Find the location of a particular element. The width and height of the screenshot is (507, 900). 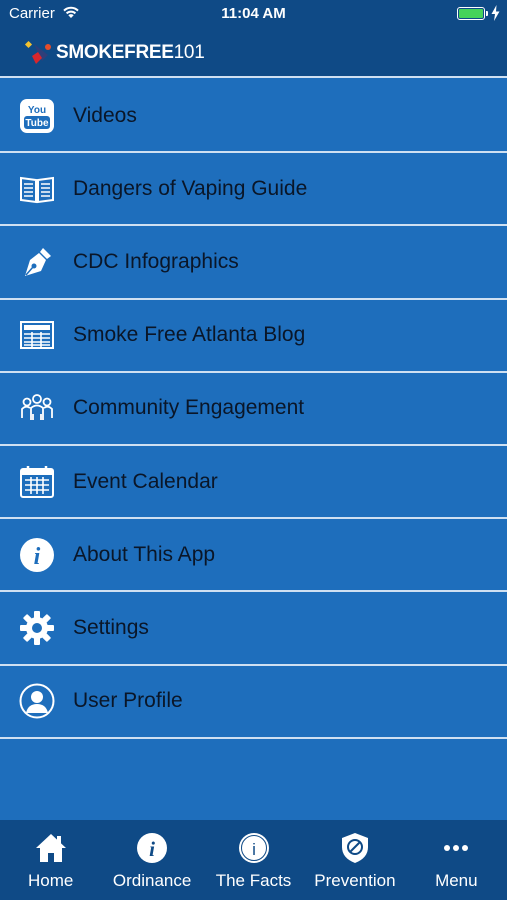

logo-rocket-icon is located at coordinates (37, 52).